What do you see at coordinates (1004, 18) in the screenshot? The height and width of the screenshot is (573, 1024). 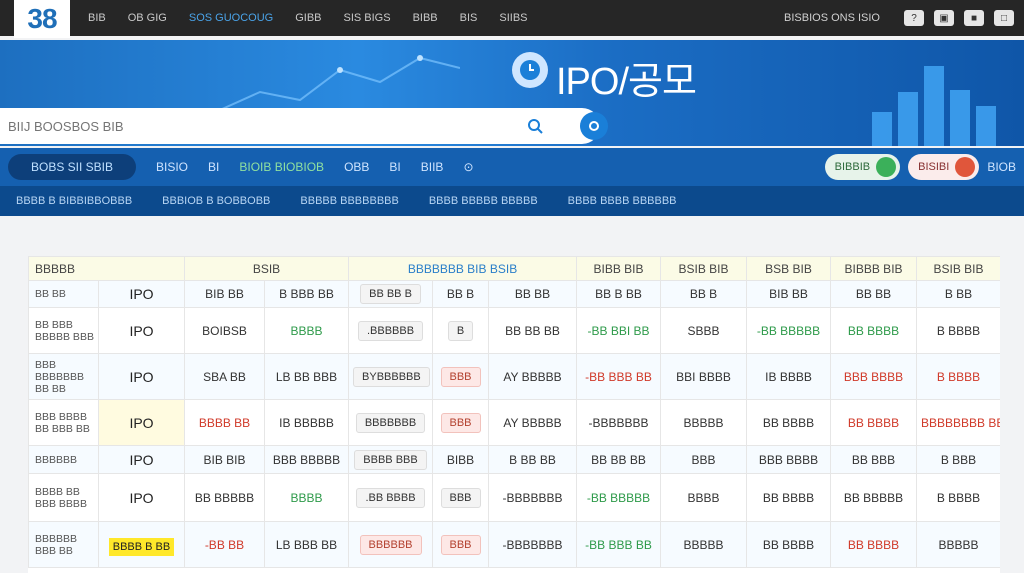 I see `square-icon: □` at bounding box center [1004, 18].